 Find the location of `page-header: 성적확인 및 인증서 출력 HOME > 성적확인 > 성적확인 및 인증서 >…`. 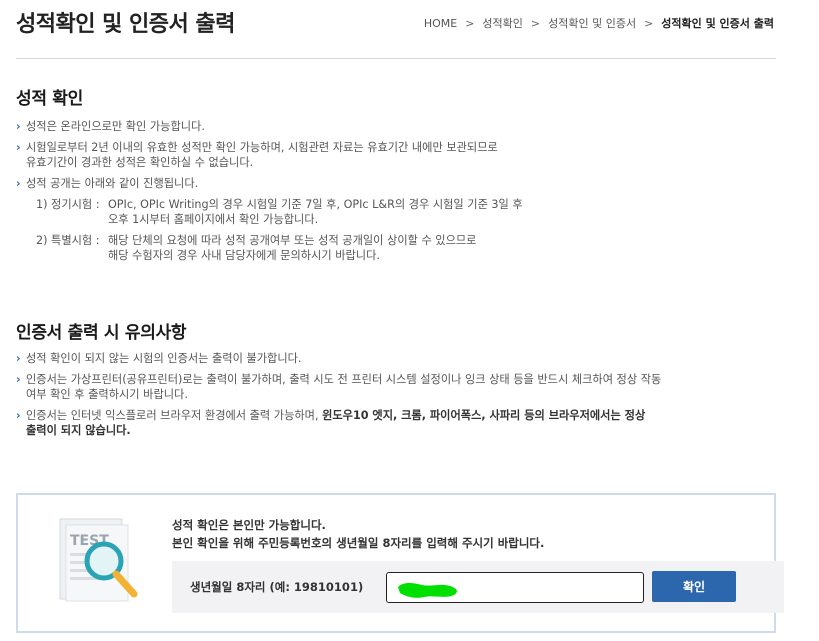

page-header: 성적확인 및 인증서 출력 HOME > 성적확인 > 성적확인 및 인증서 >… is located at coordinates (396, 29).